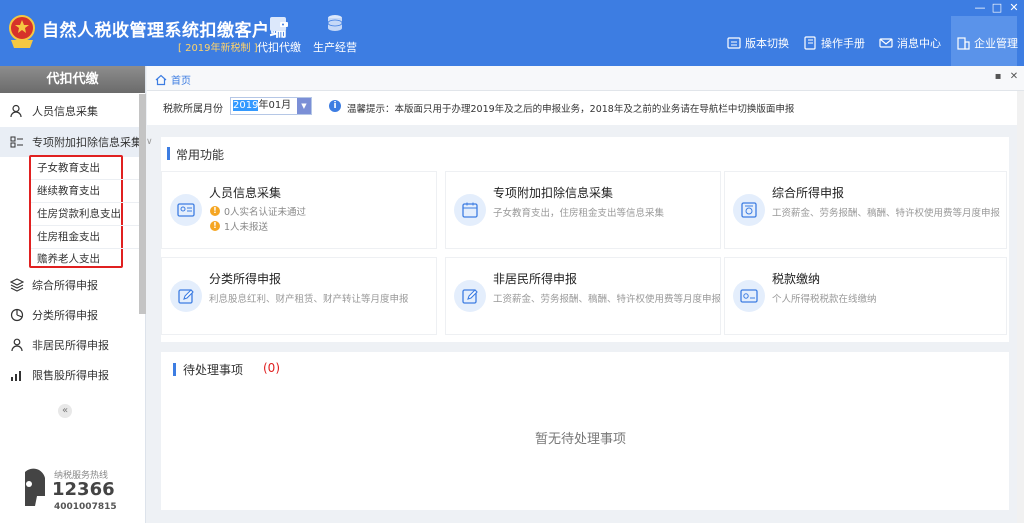  I want to click on enterprise-management-label: 企业管理, so click(996, 43).